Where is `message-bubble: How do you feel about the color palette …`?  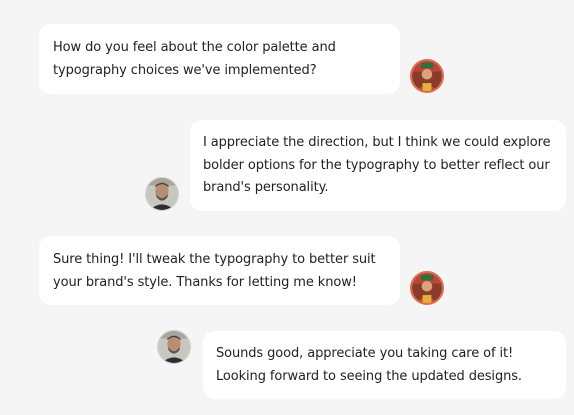
message-bubble: How do you feel about the color palette … is located at coordinates (219, 59).